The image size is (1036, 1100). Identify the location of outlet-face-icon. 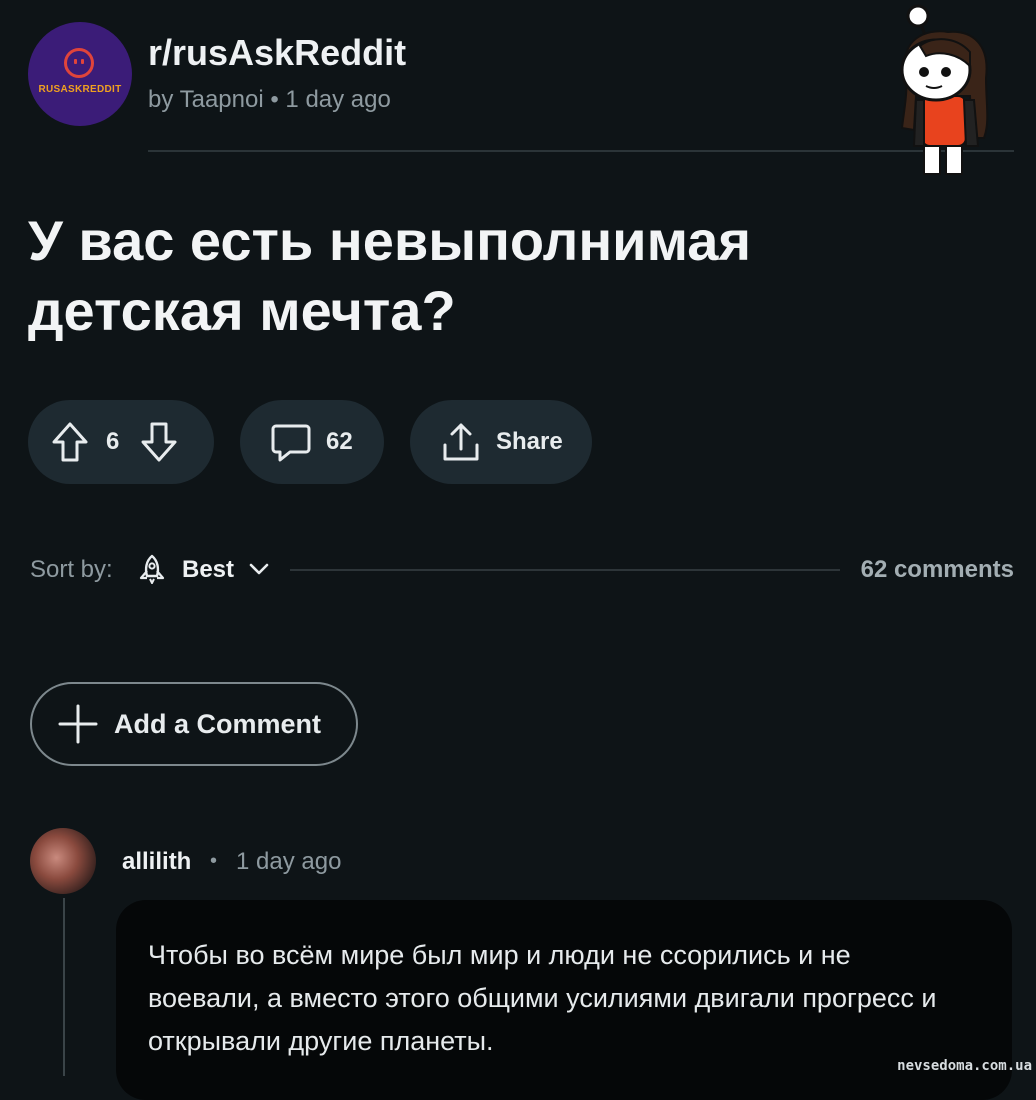
(79, 63).